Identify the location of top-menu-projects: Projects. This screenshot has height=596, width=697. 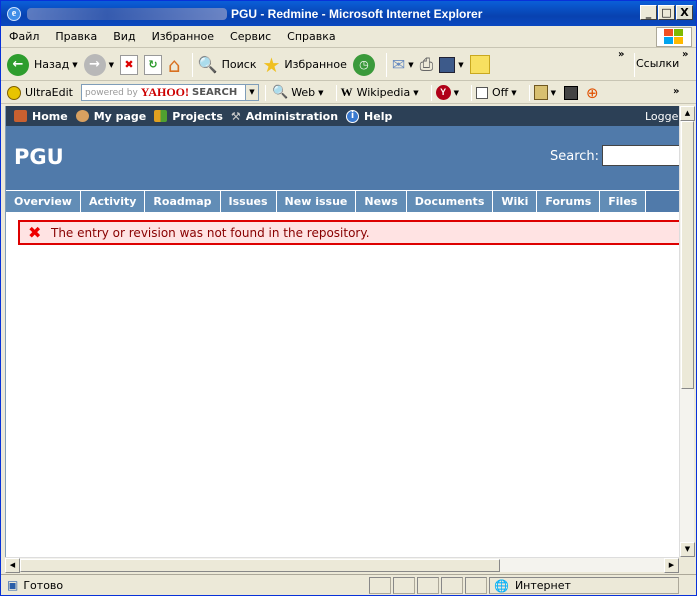
(188, 116).